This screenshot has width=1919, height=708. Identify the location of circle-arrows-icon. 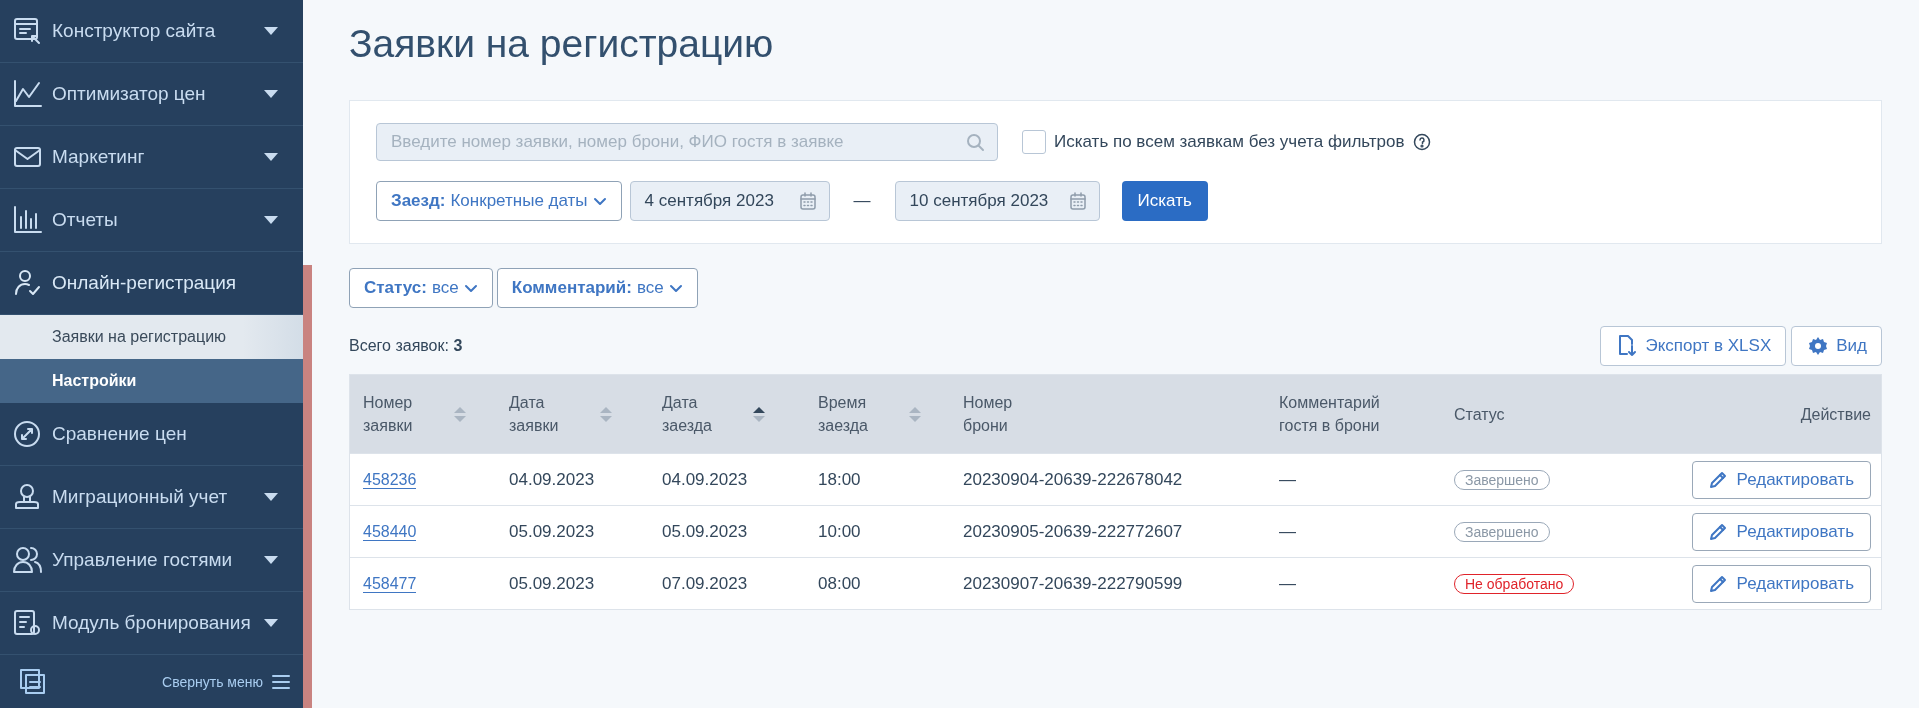
(27, 434).